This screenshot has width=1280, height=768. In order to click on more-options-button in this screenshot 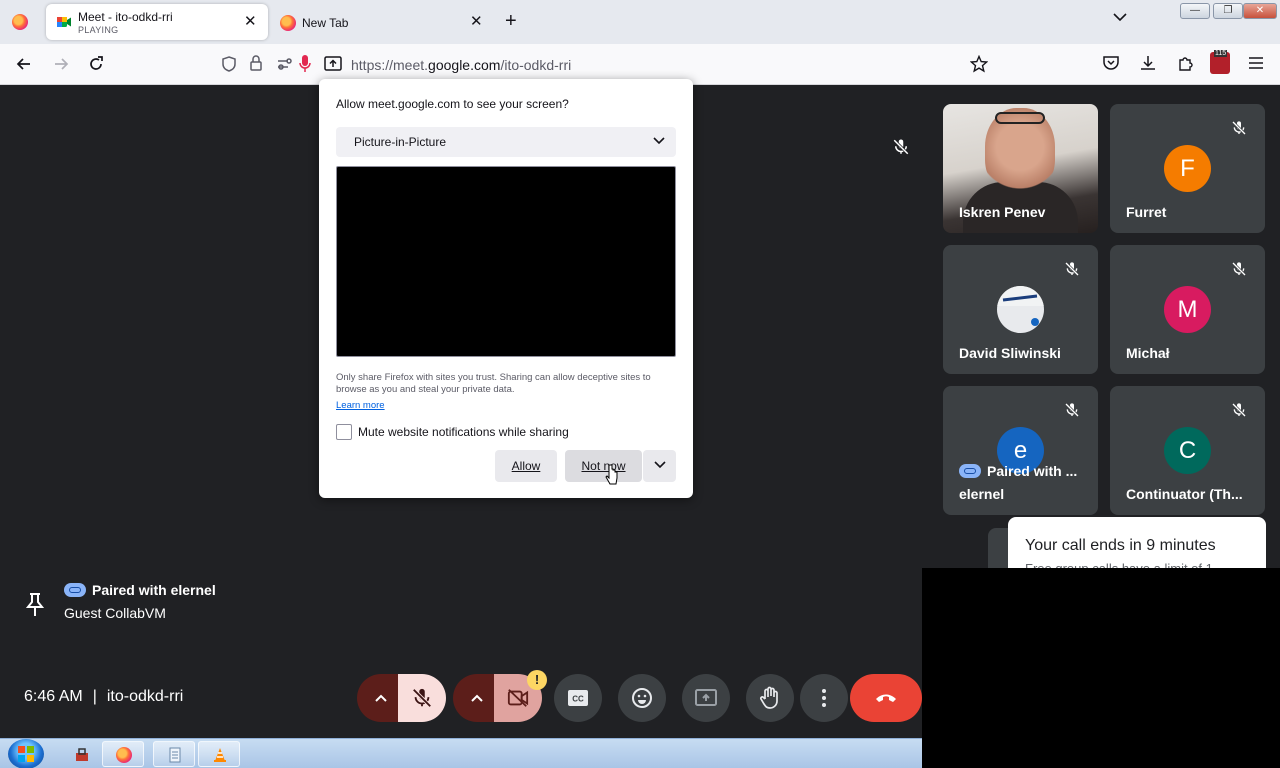, I will do `click(824, 698)`.